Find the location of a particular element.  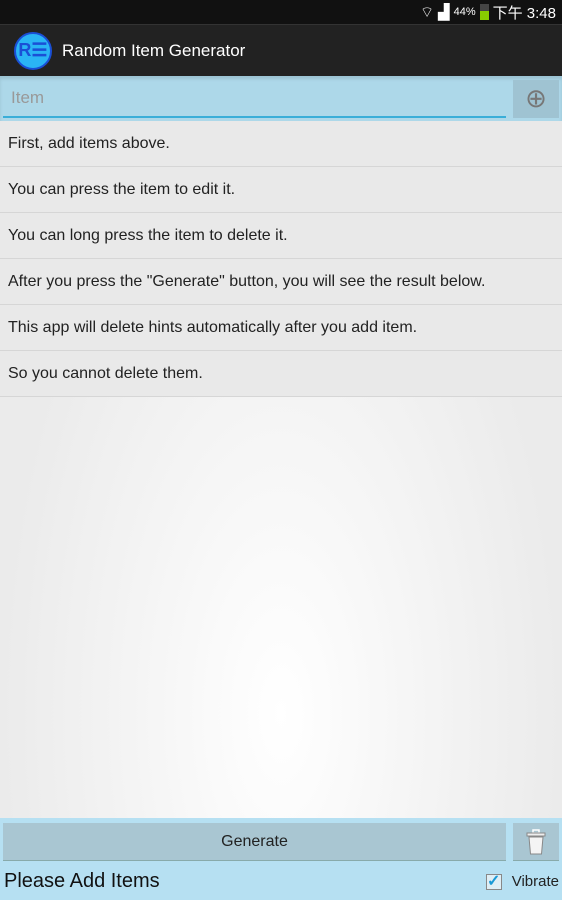

add-item-button: ⊕ is located at coordinates (536, 98).